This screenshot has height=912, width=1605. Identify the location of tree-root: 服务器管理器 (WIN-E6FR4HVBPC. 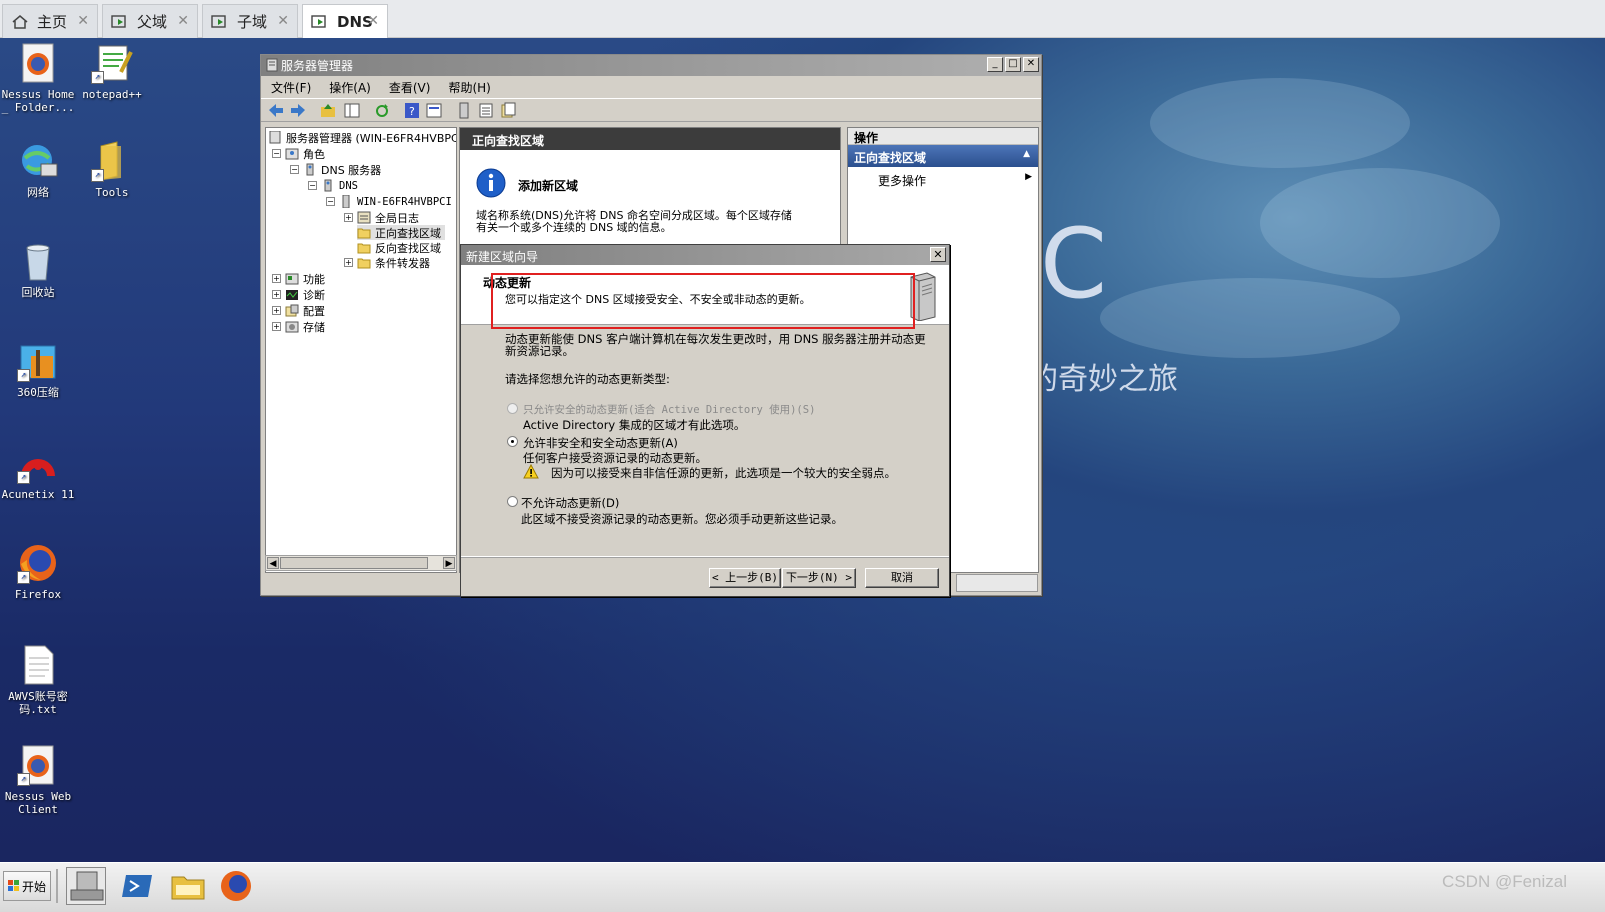
(362, 137).